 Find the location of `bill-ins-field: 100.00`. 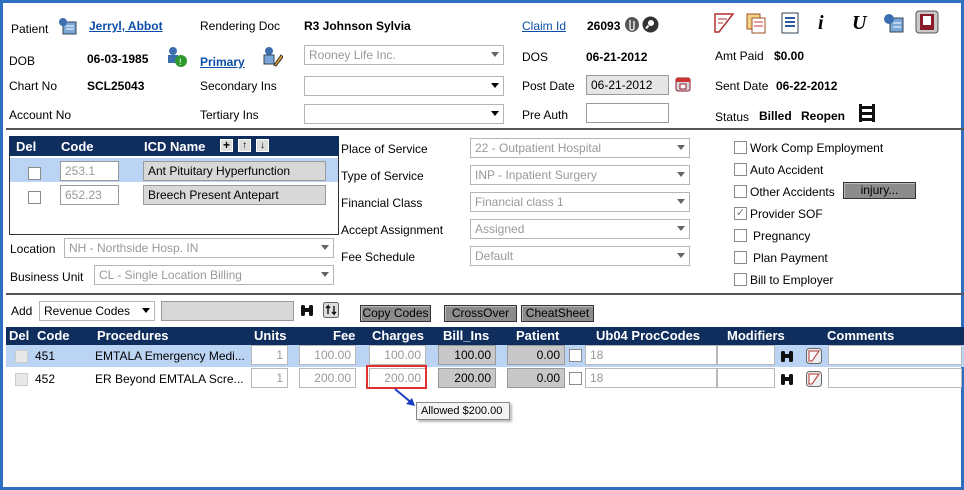

bill-ins-field: 100.00 is located at coordinates (467, 355).